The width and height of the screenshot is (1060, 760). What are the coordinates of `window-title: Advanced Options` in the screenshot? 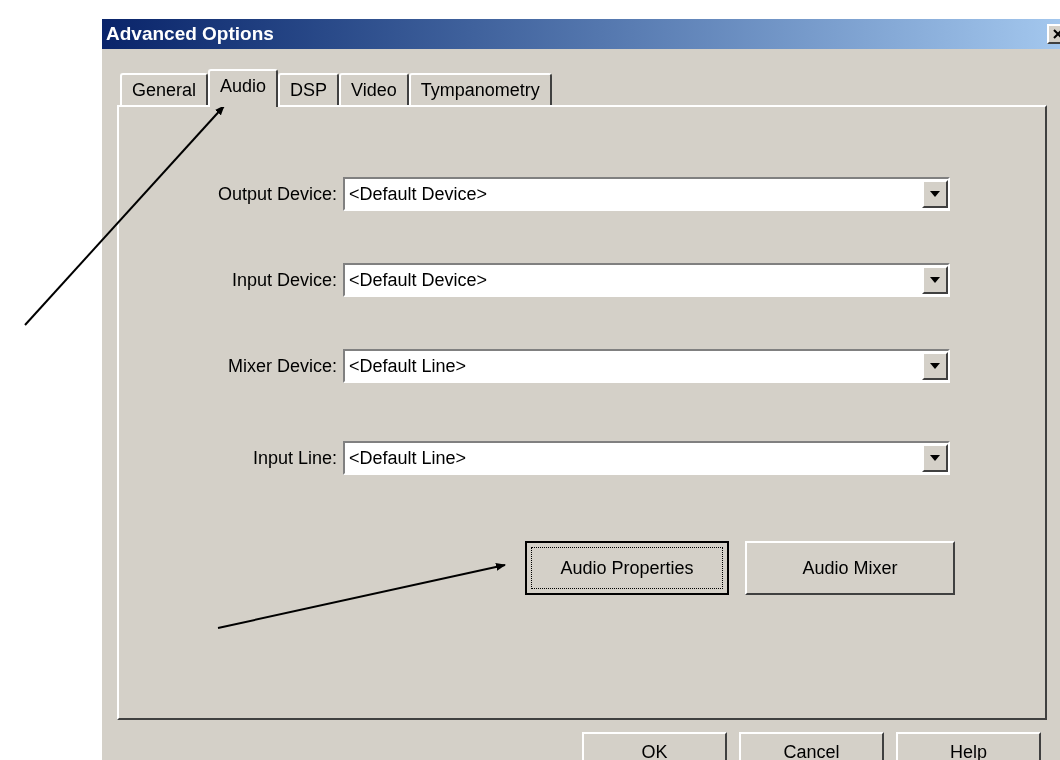 It's located at (190, 33).